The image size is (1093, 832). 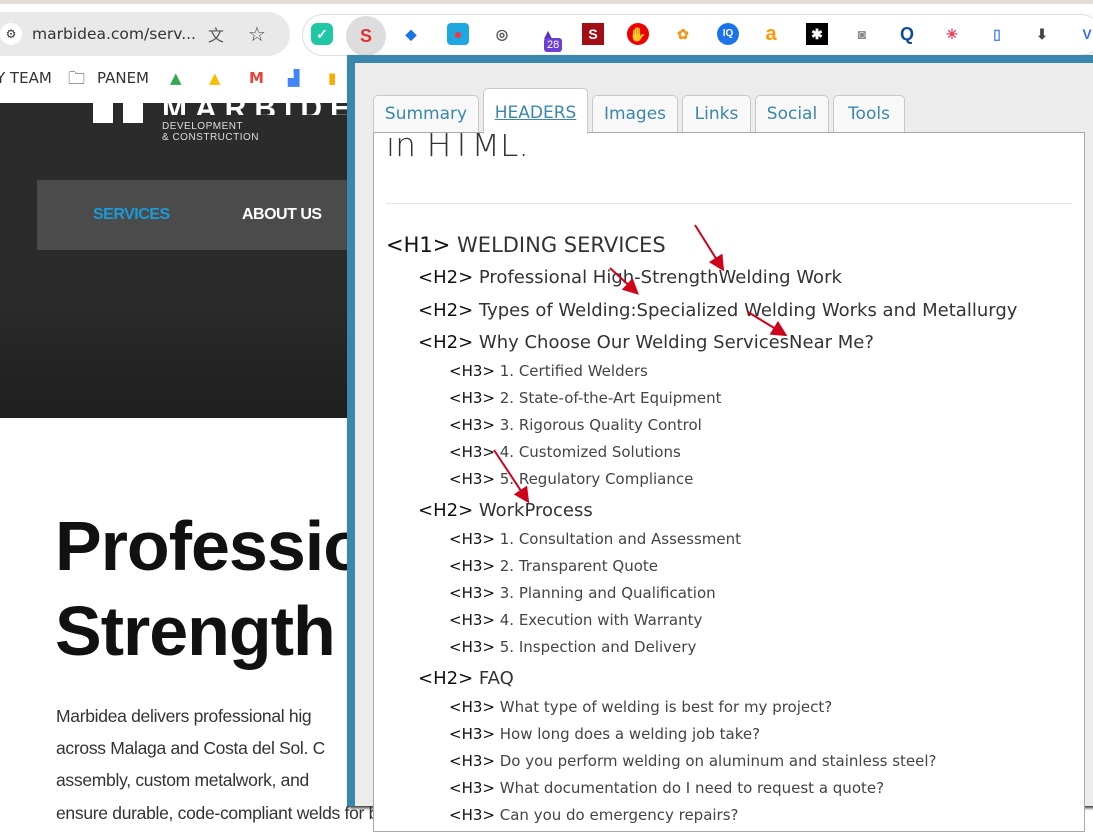 I want to click on header-text: 4. Customized Solutions, so click(x=590, y=451).